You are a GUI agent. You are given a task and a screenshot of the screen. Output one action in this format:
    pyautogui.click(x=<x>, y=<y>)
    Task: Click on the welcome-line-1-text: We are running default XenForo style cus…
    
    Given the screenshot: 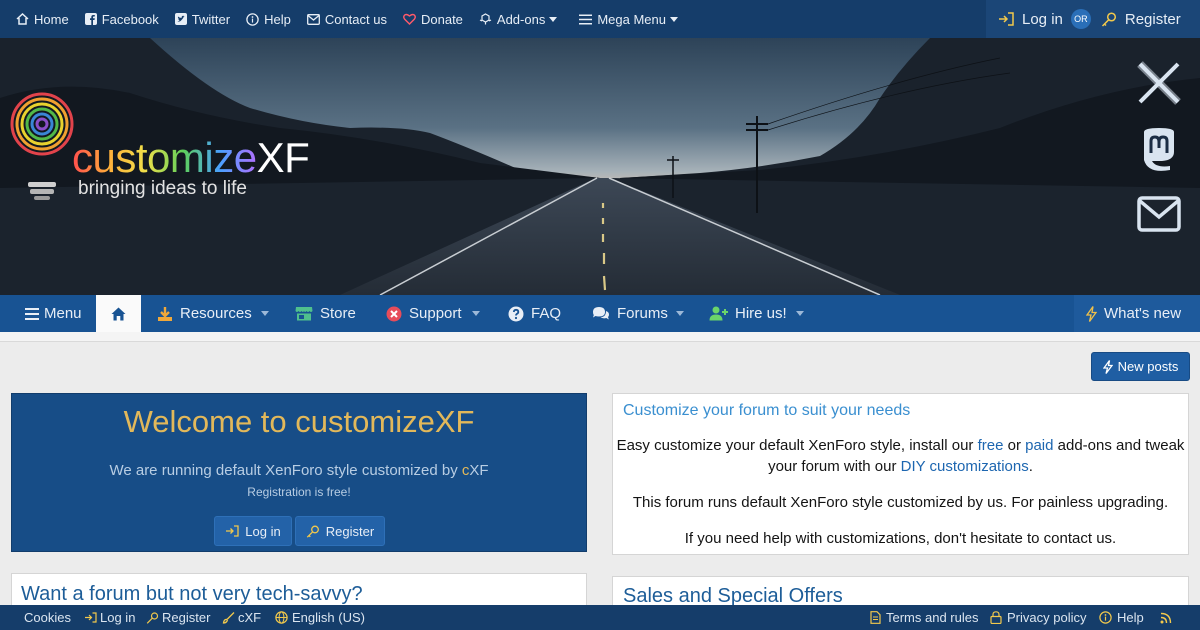 What is the action you would take?
    pyautogui.click(x=285, y=470)
    